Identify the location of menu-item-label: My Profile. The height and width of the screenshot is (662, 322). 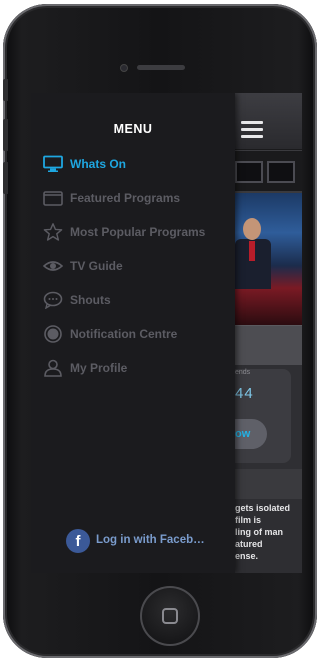
(99, 368).